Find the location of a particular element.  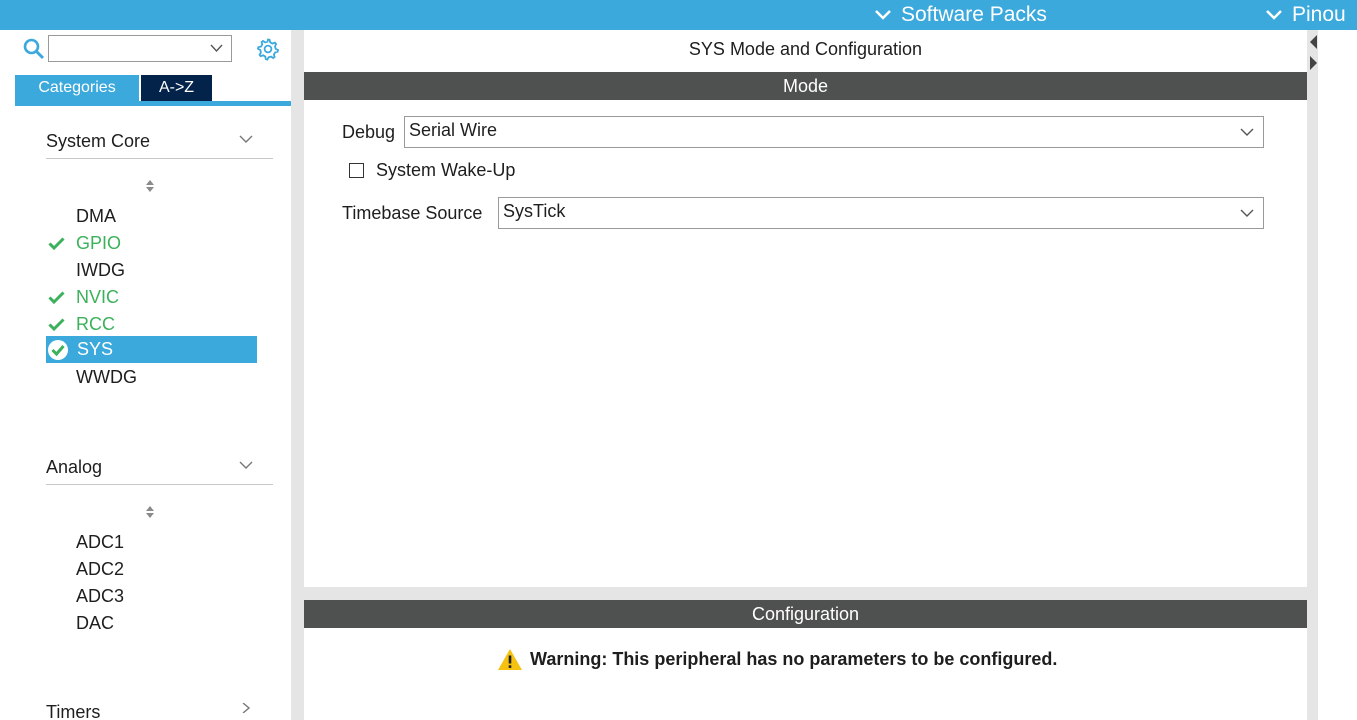

category-header-timers: Timers is located at coordinates (159, 709).